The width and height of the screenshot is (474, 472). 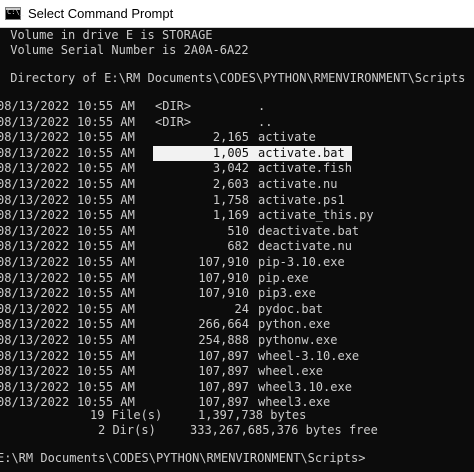 What do you see at coordinates (223, 340) in the screenshot?
I see `entry-size: 254,888` at bounding box center [223, 340].